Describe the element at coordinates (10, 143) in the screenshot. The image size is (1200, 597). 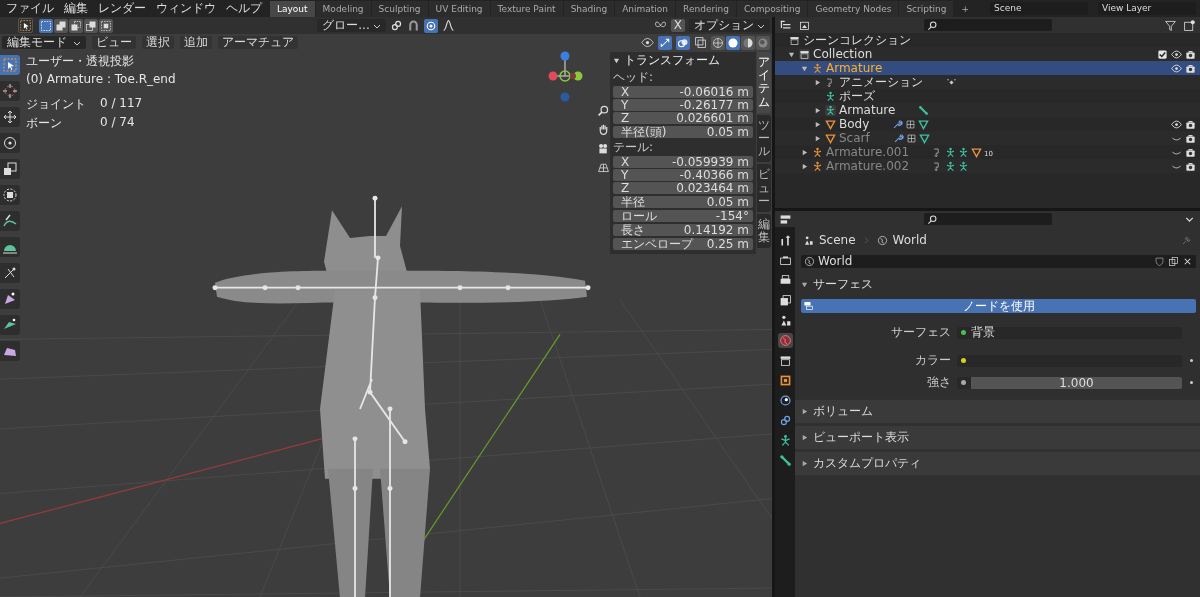
I see `rotate-icon` at that location.